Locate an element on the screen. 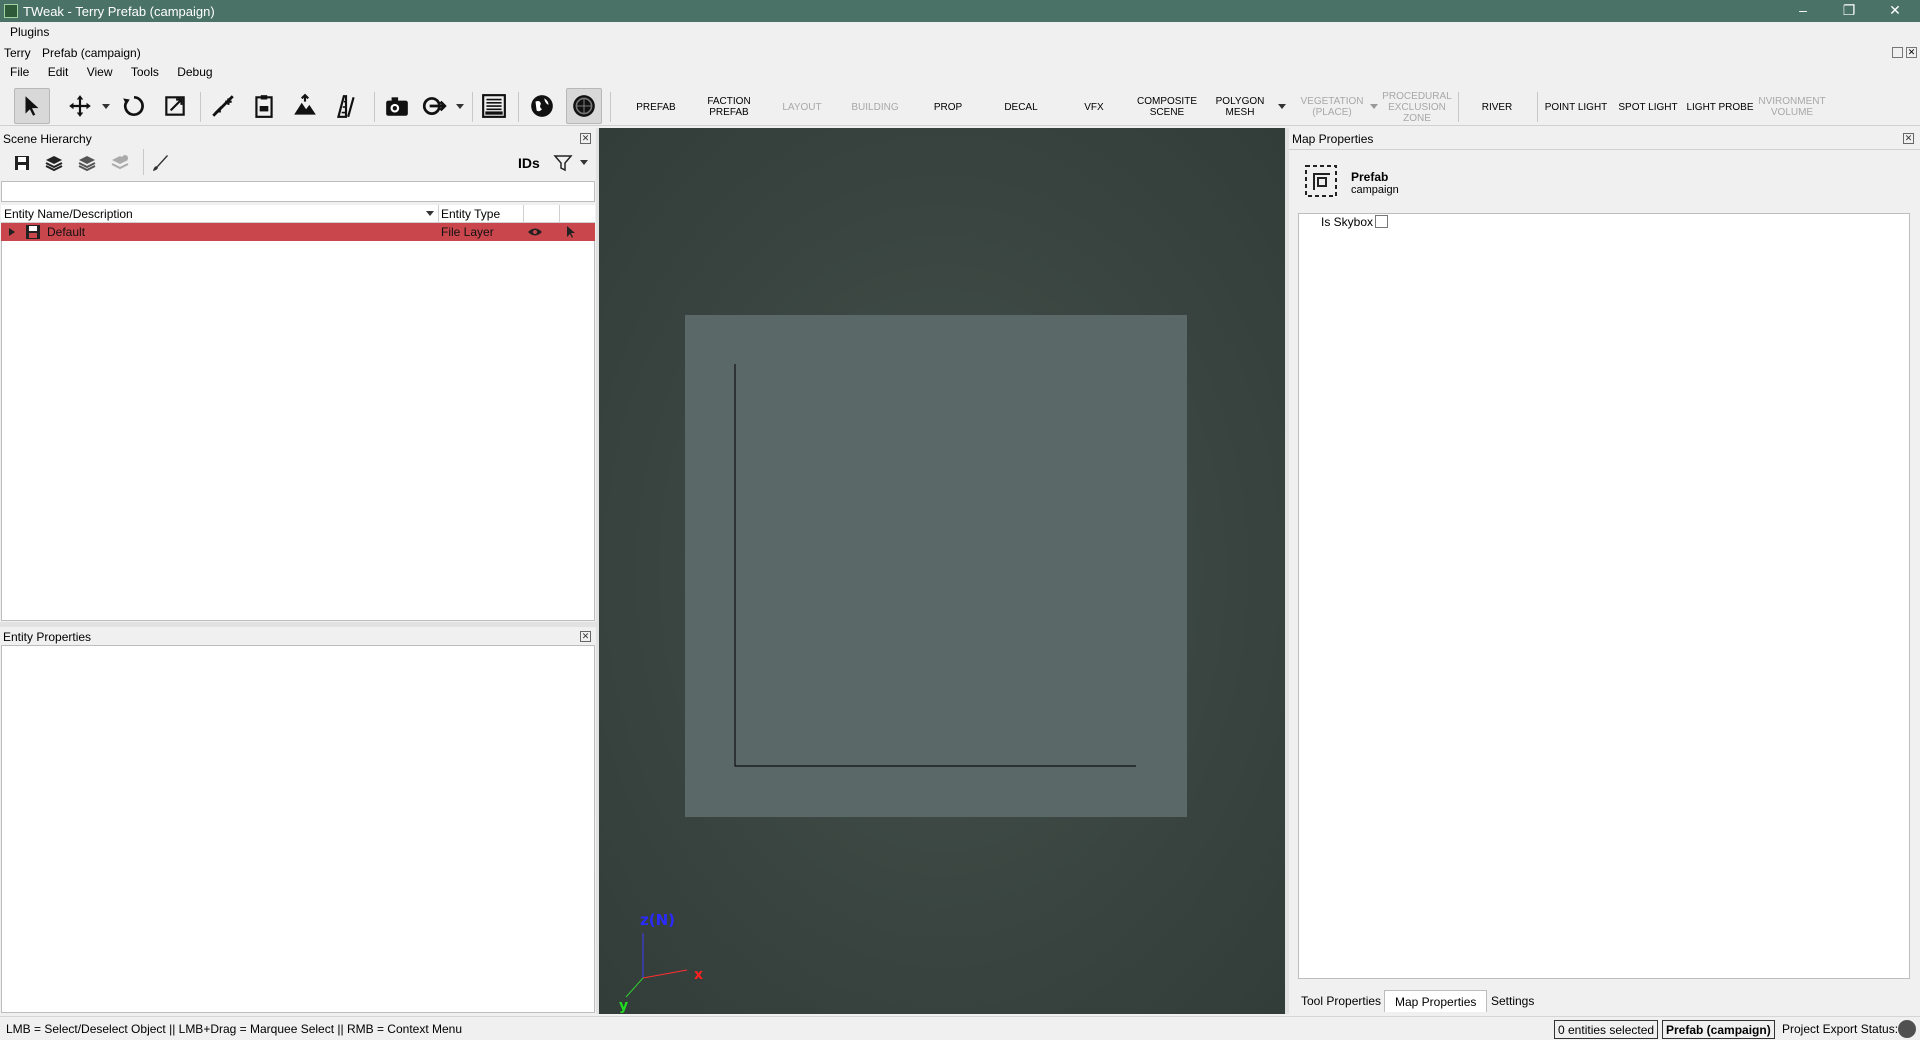 This screenshot has width=1920, height=1040. brush-button is located at coordinates (160, 163).